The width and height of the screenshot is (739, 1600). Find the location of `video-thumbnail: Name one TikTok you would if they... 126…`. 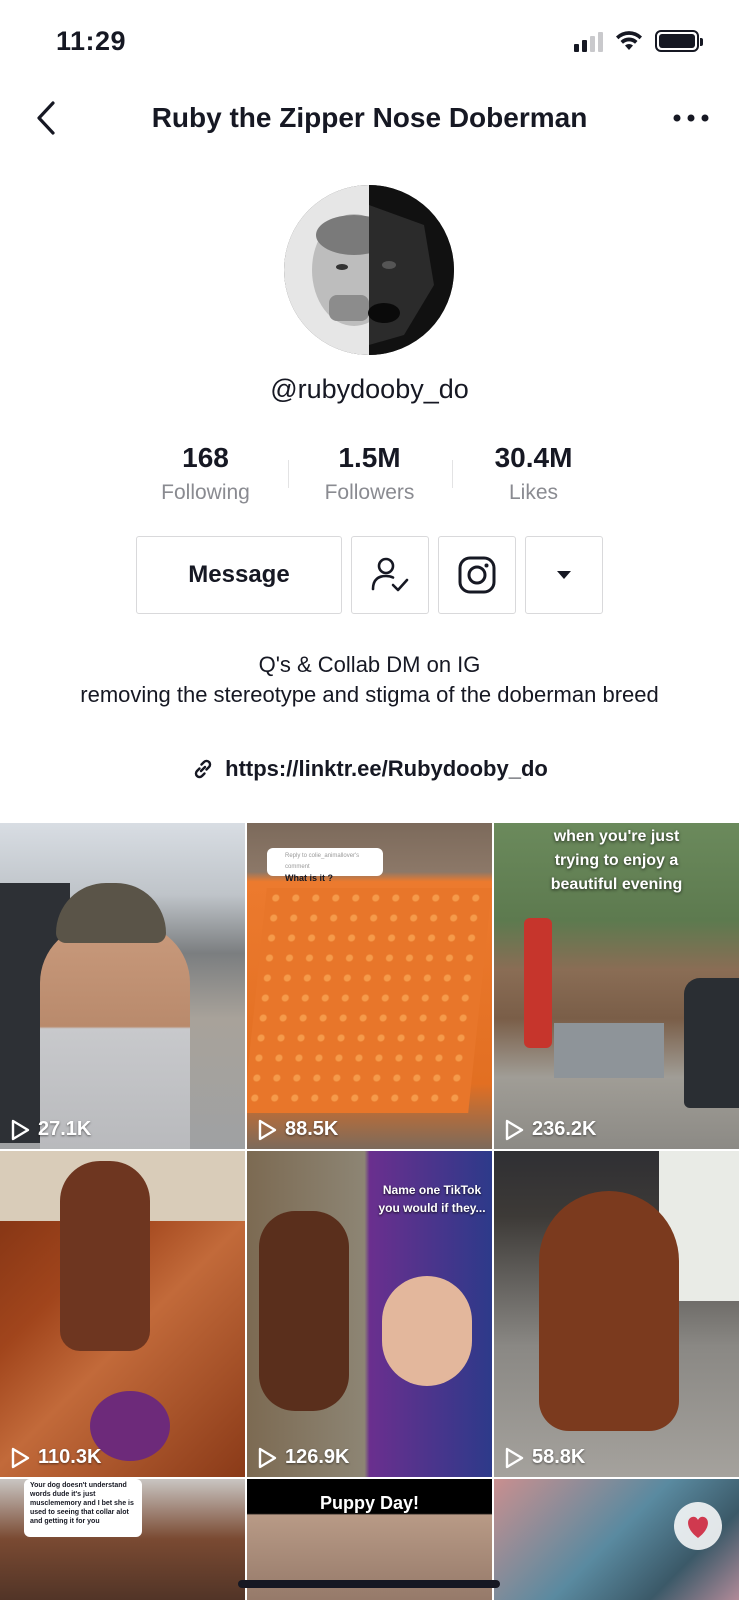

video-thumbnail: Name one TikTok you would if they... 126… is located at coordinates (369, 1314).